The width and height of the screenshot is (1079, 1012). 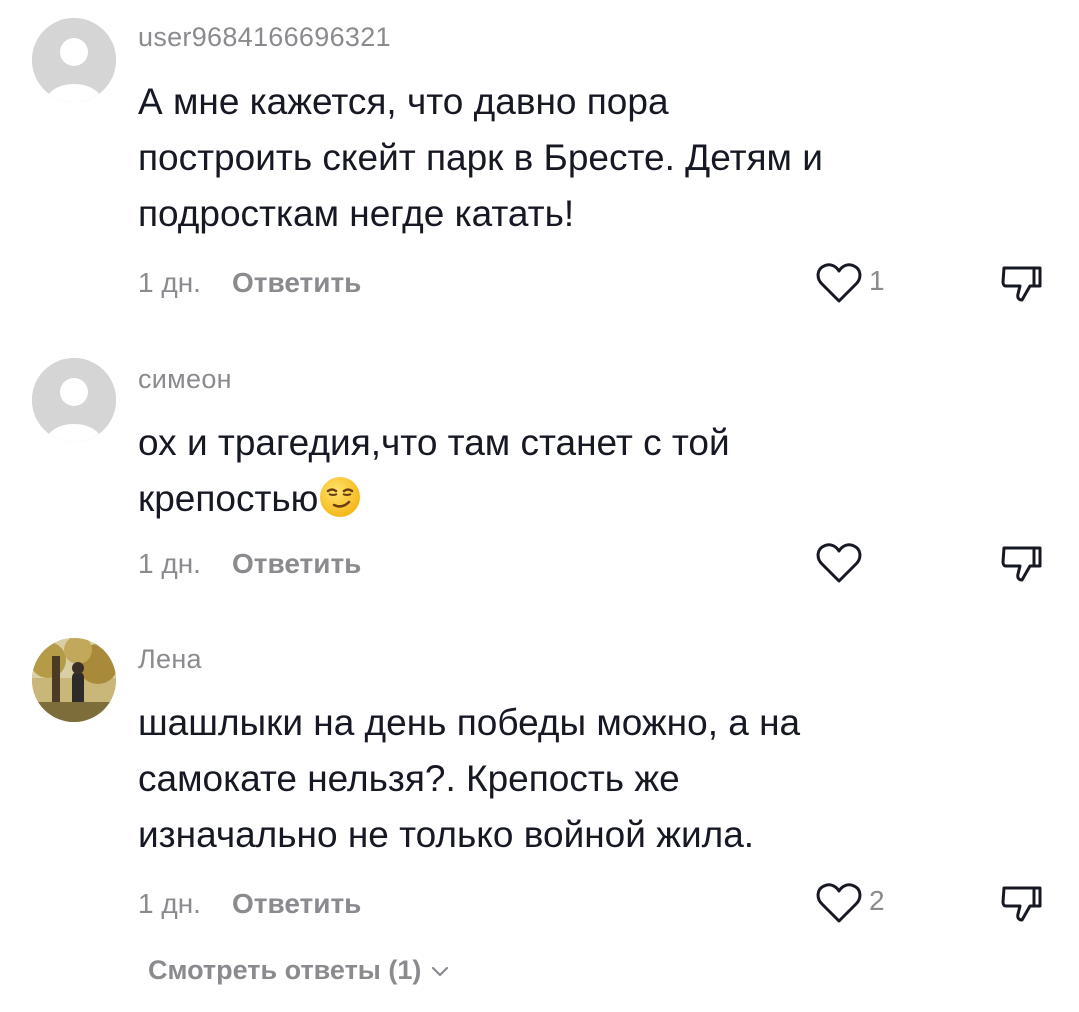 I want to click on username: симеон, so click(x=185, y=379).